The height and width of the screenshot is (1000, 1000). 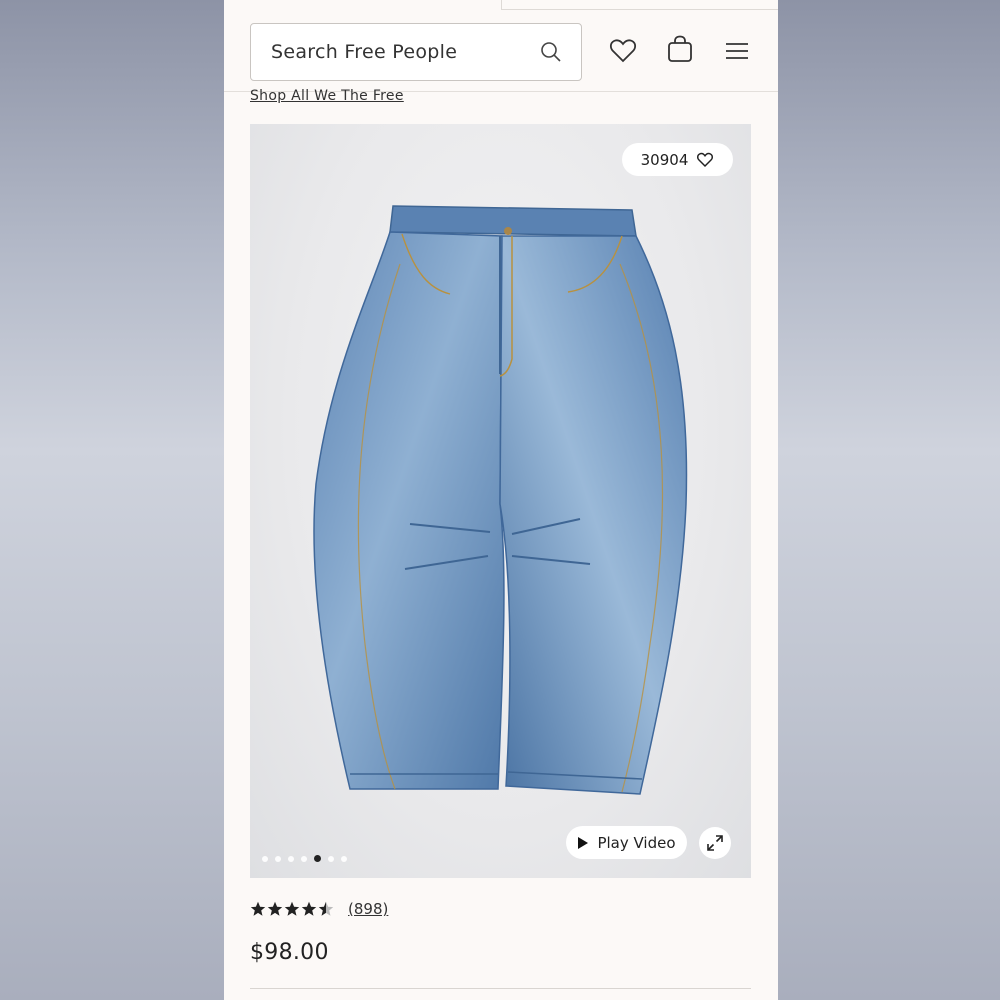 What do you see at coordinates (500, 988) in the screenshot?
I see `divider` at bounding box center [500, 988].